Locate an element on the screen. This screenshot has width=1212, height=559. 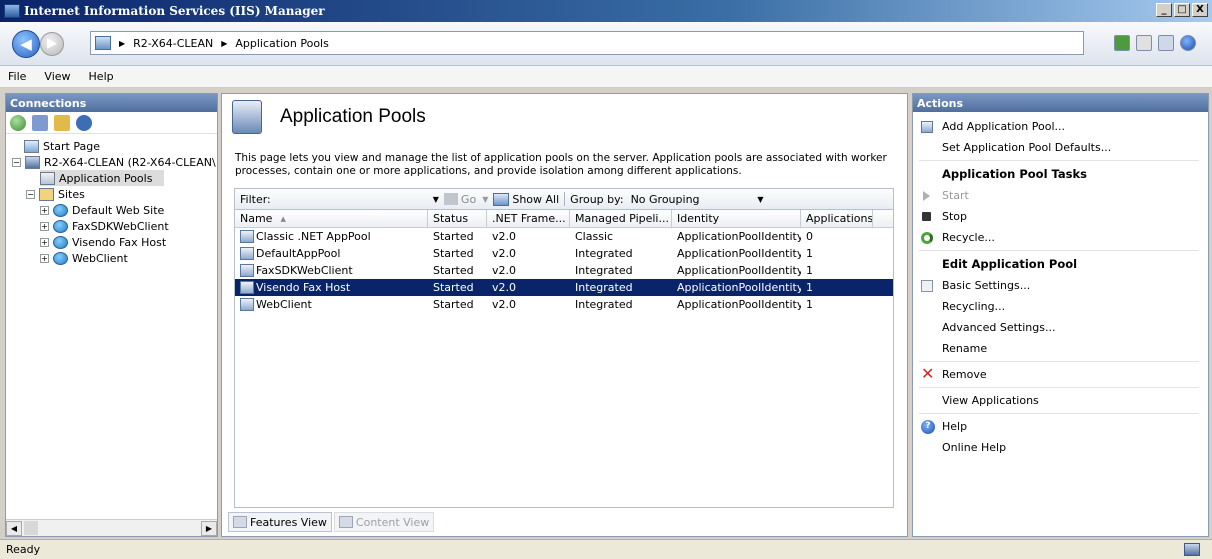
scroll-left-icon: ◀ is located at coordinates (14, 528).